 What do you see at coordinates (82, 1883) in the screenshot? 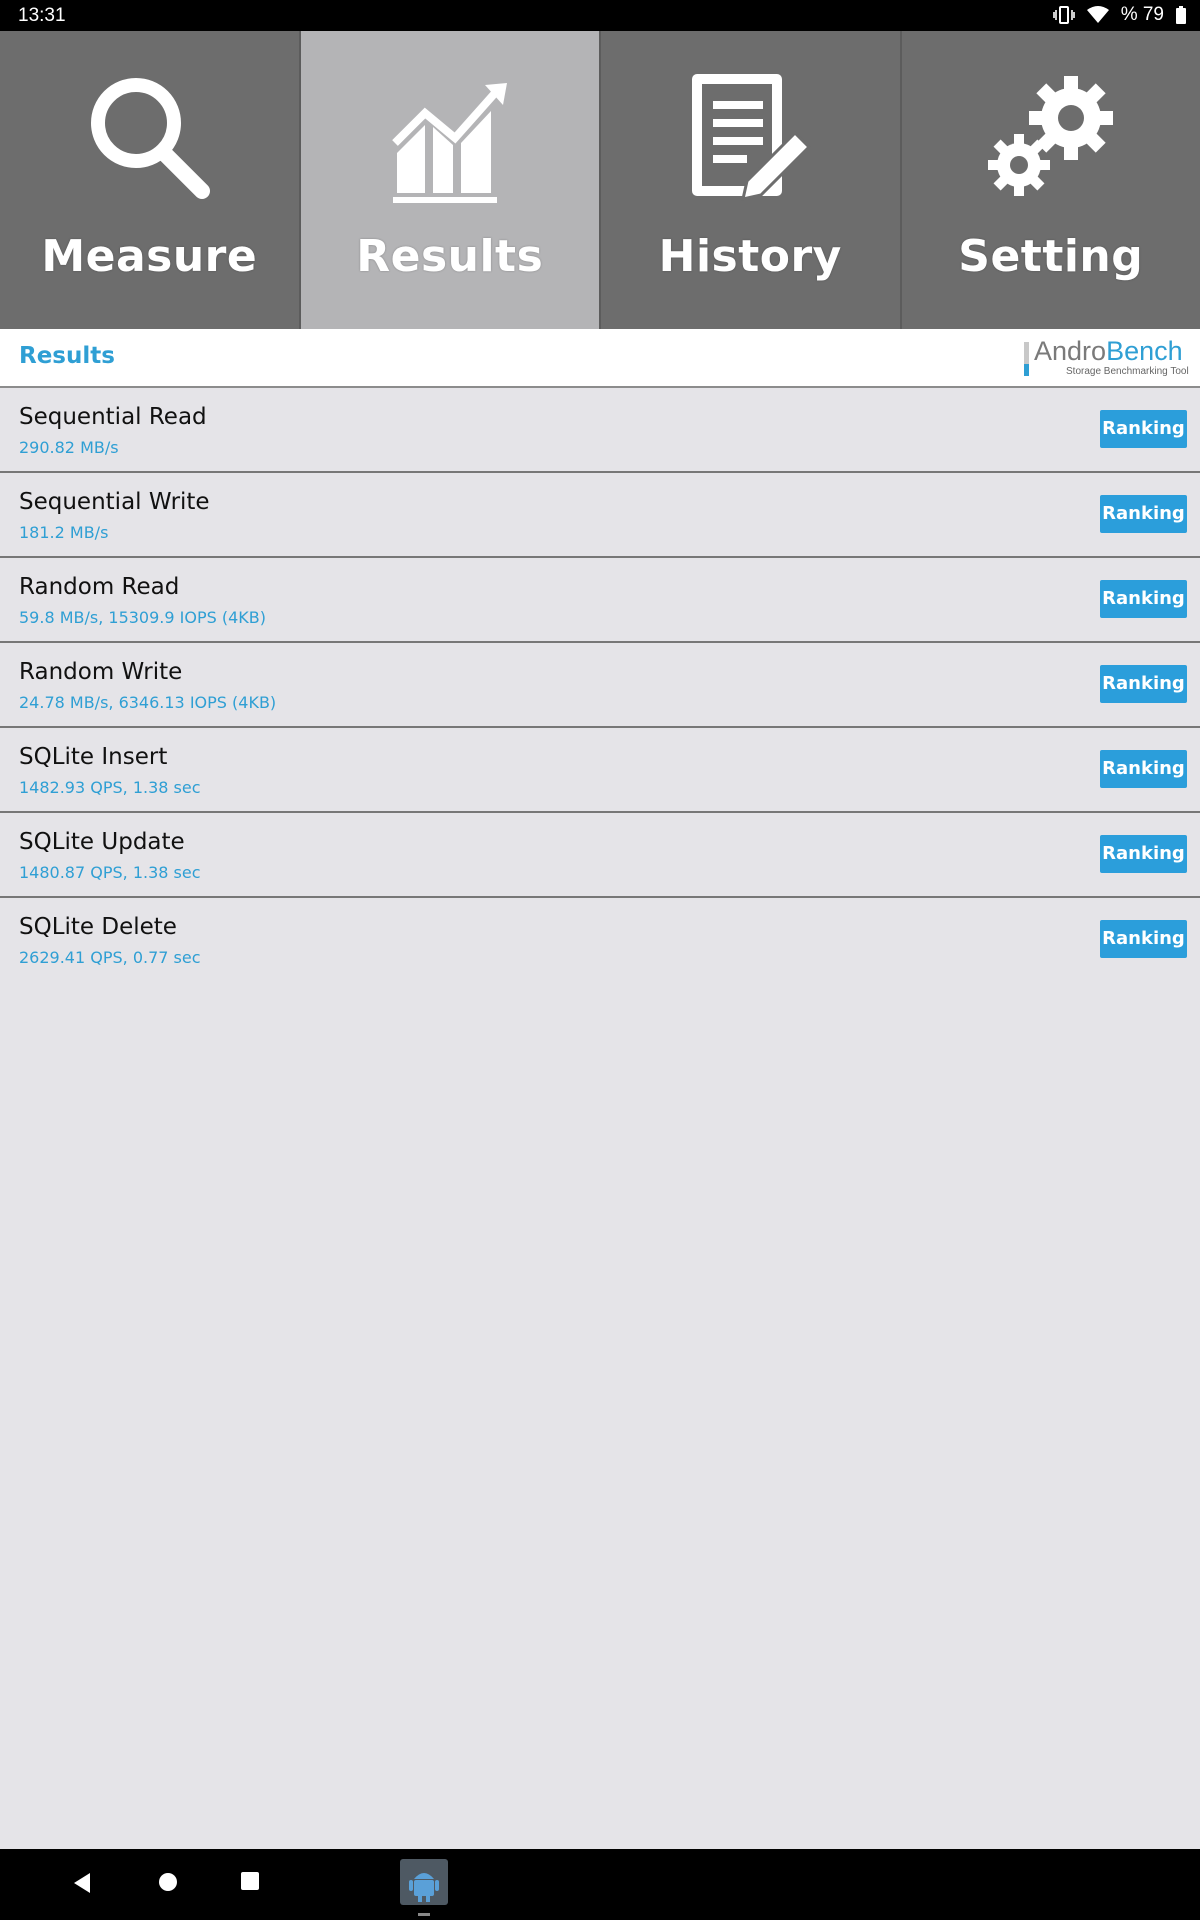
I see `back-icon` at bounding box center [82, 1883].